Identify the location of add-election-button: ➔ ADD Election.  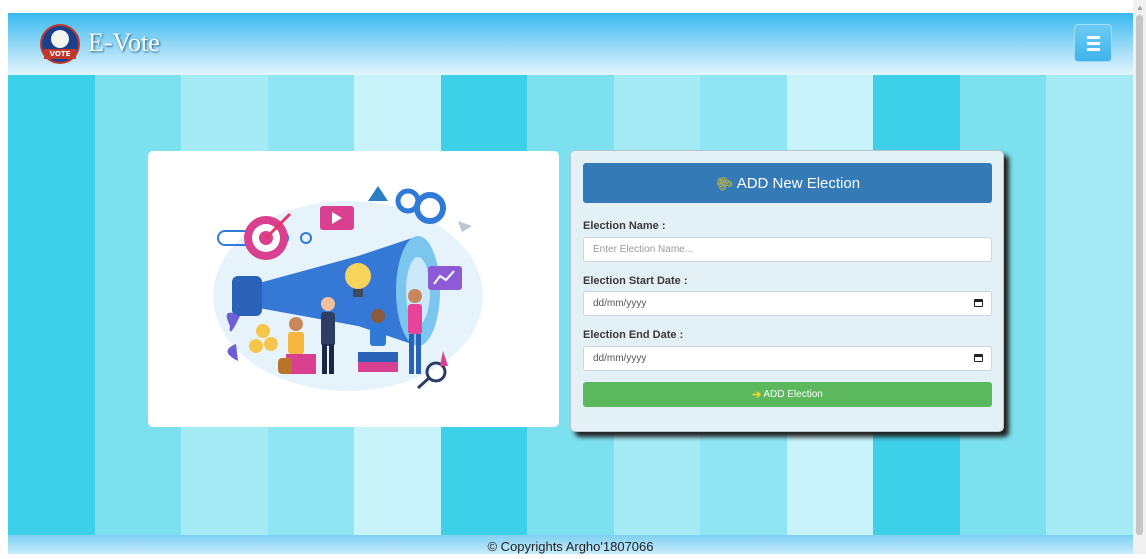
(787, 394).